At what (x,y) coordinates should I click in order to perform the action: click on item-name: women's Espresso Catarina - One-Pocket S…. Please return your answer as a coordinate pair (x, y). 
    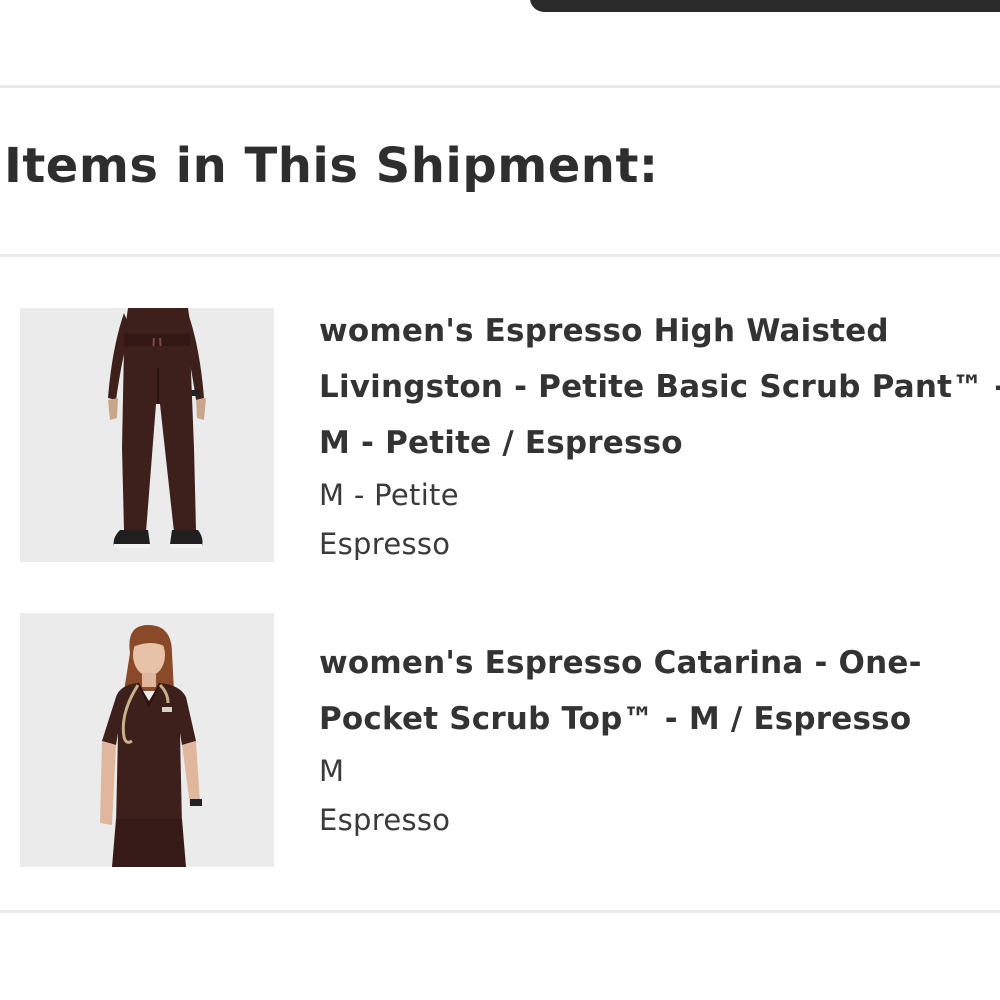
    Looking at the image, I should click on (629, 691).